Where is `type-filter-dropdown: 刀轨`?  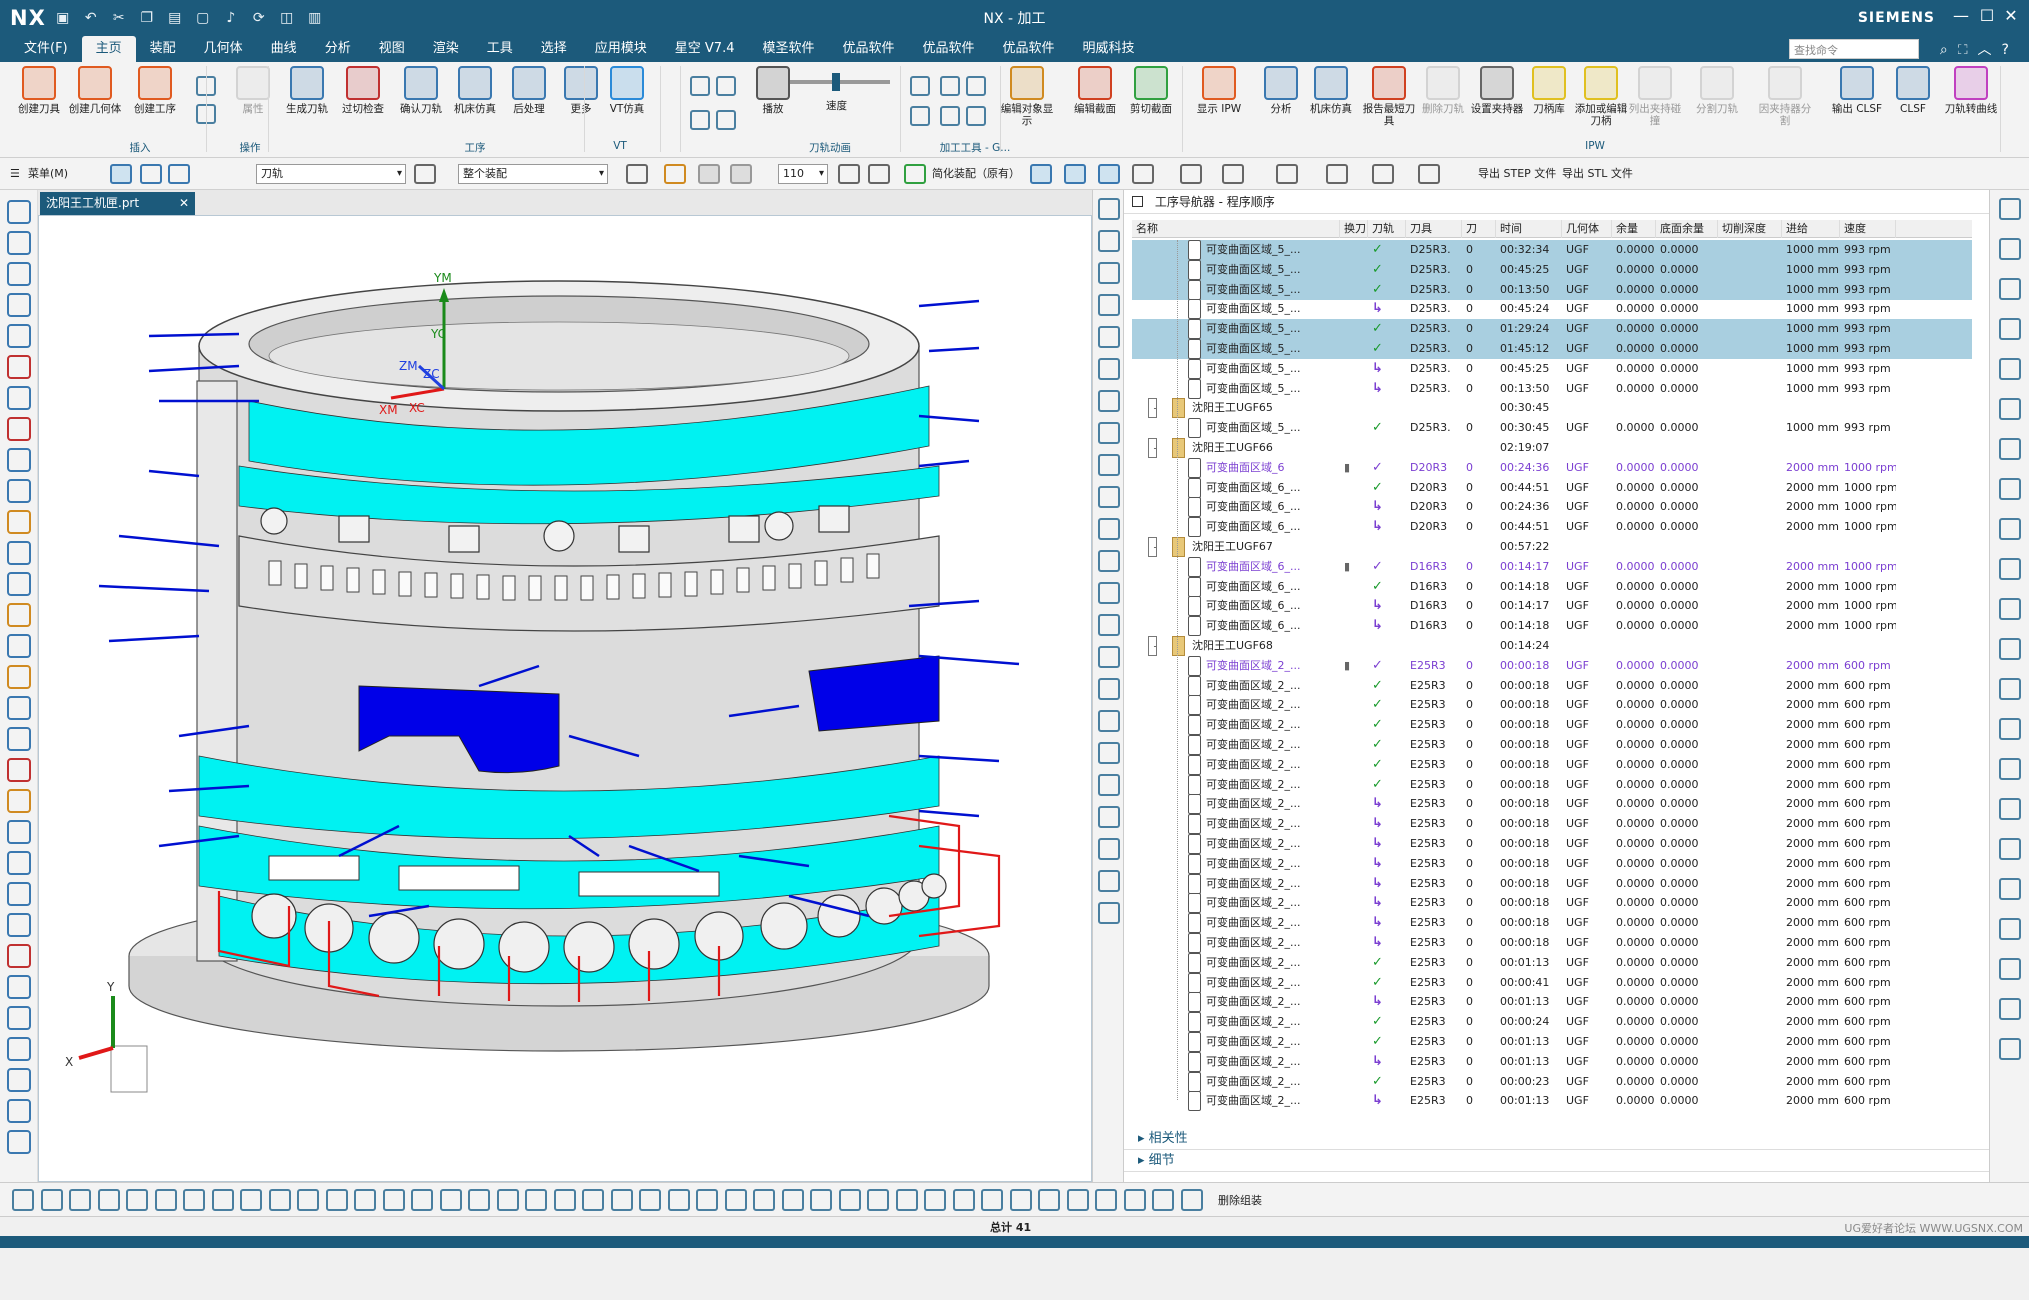
type-filter-dropdown: 刀轨 is located at coordinates (331, 174).